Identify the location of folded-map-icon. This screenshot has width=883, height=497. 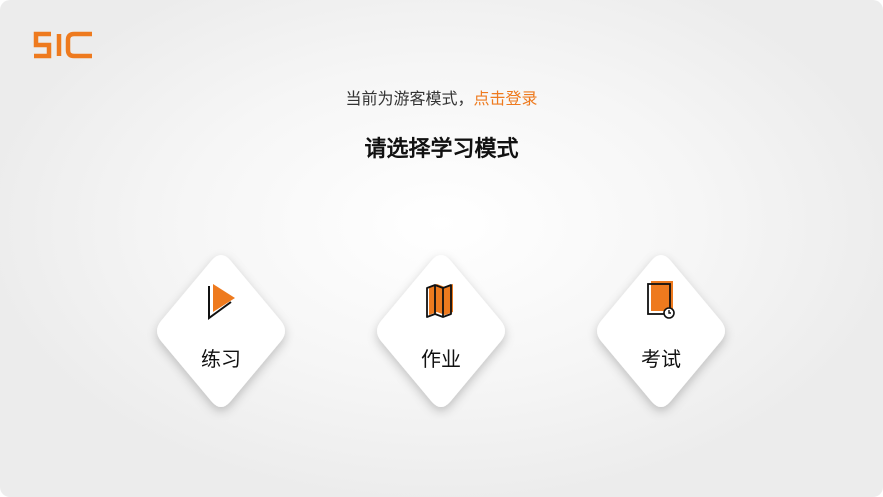
(439, 301).